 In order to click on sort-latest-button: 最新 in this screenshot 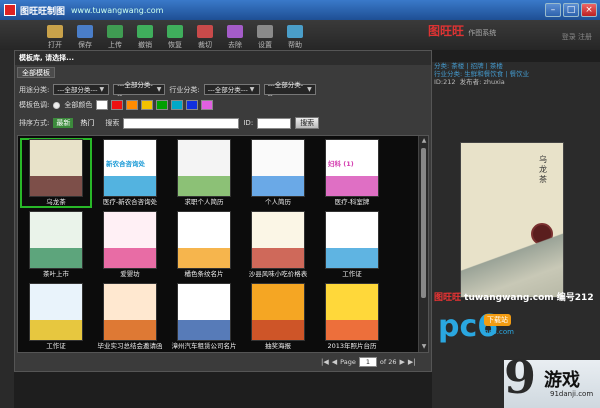, I will do `click(63, 123)`.